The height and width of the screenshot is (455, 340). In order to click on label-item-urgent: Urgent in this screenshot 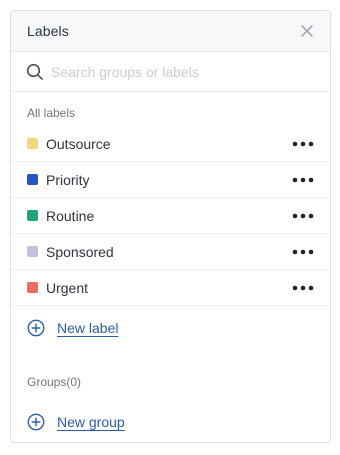, I will do `click(170, 288)`.